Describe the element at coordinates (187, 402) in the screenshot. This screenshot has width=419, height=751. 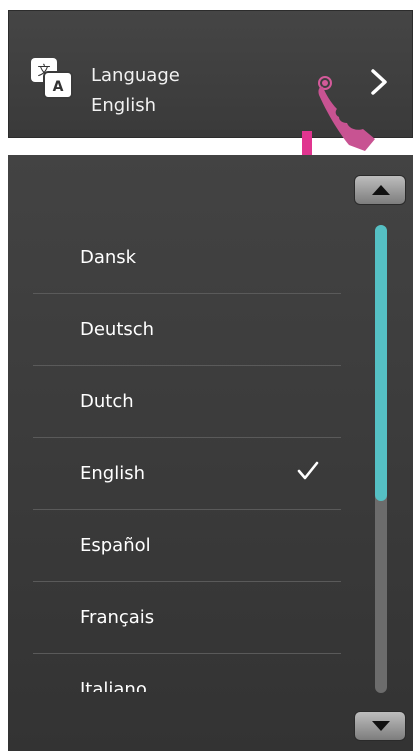
I see `language-item-dutch: Dutch` at that location.